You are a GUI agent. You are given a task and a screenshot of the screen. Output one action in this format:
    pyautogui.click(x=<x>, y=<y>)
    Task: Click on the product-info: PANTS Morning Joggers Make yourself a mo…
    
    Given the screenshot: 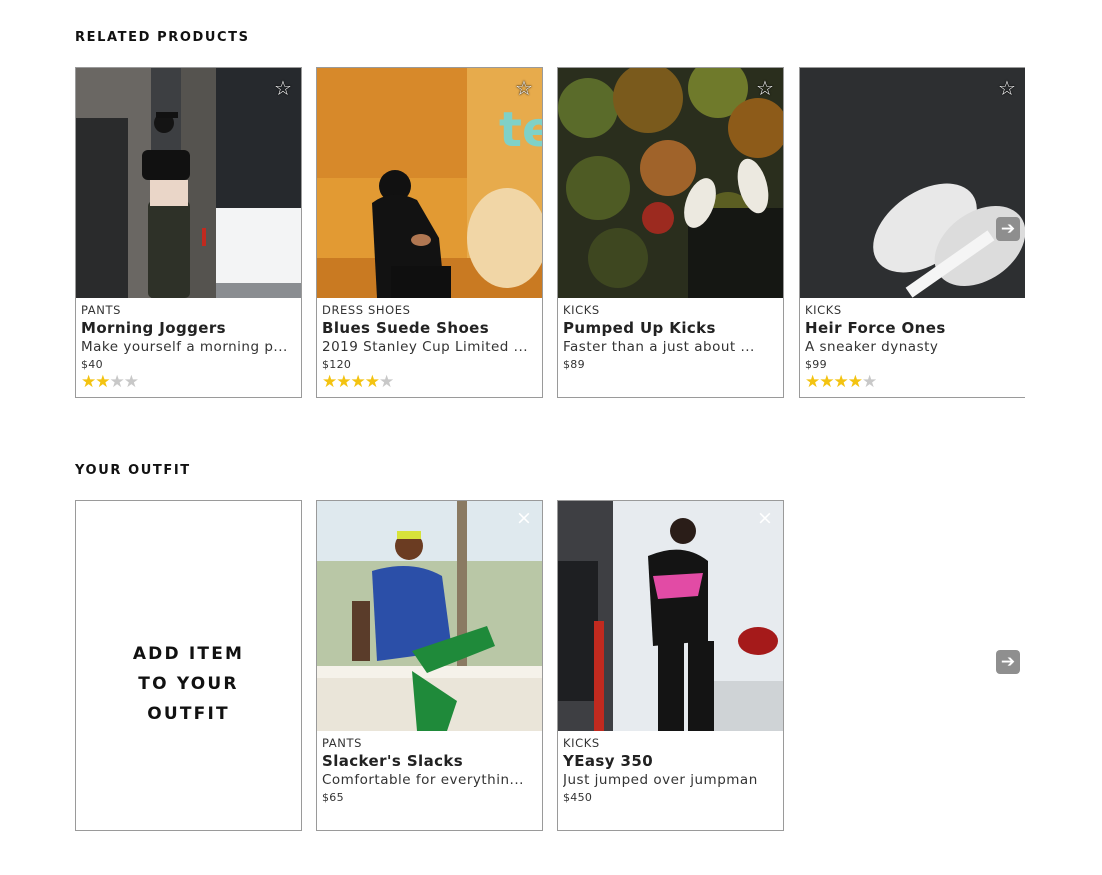 What is the action you would take?
    pyautogui.click(x=189, y=346)
    